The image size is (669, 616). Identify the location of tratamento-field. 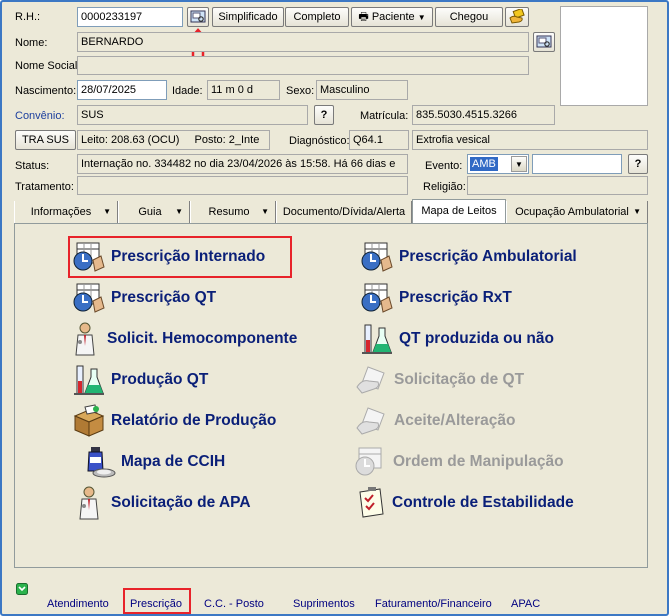
(242, 185).